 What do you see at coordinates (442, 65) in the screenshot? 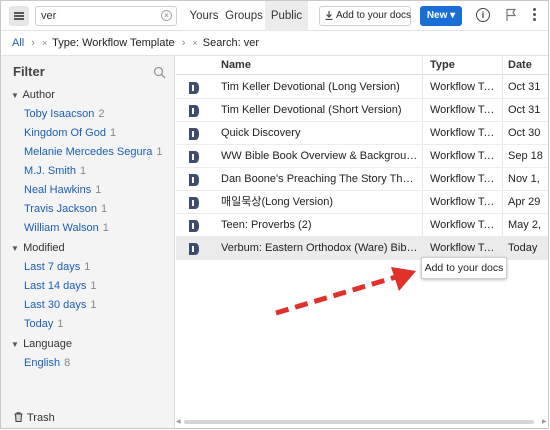
I see `column-header-type: Type` at bounding box center [442, 65].